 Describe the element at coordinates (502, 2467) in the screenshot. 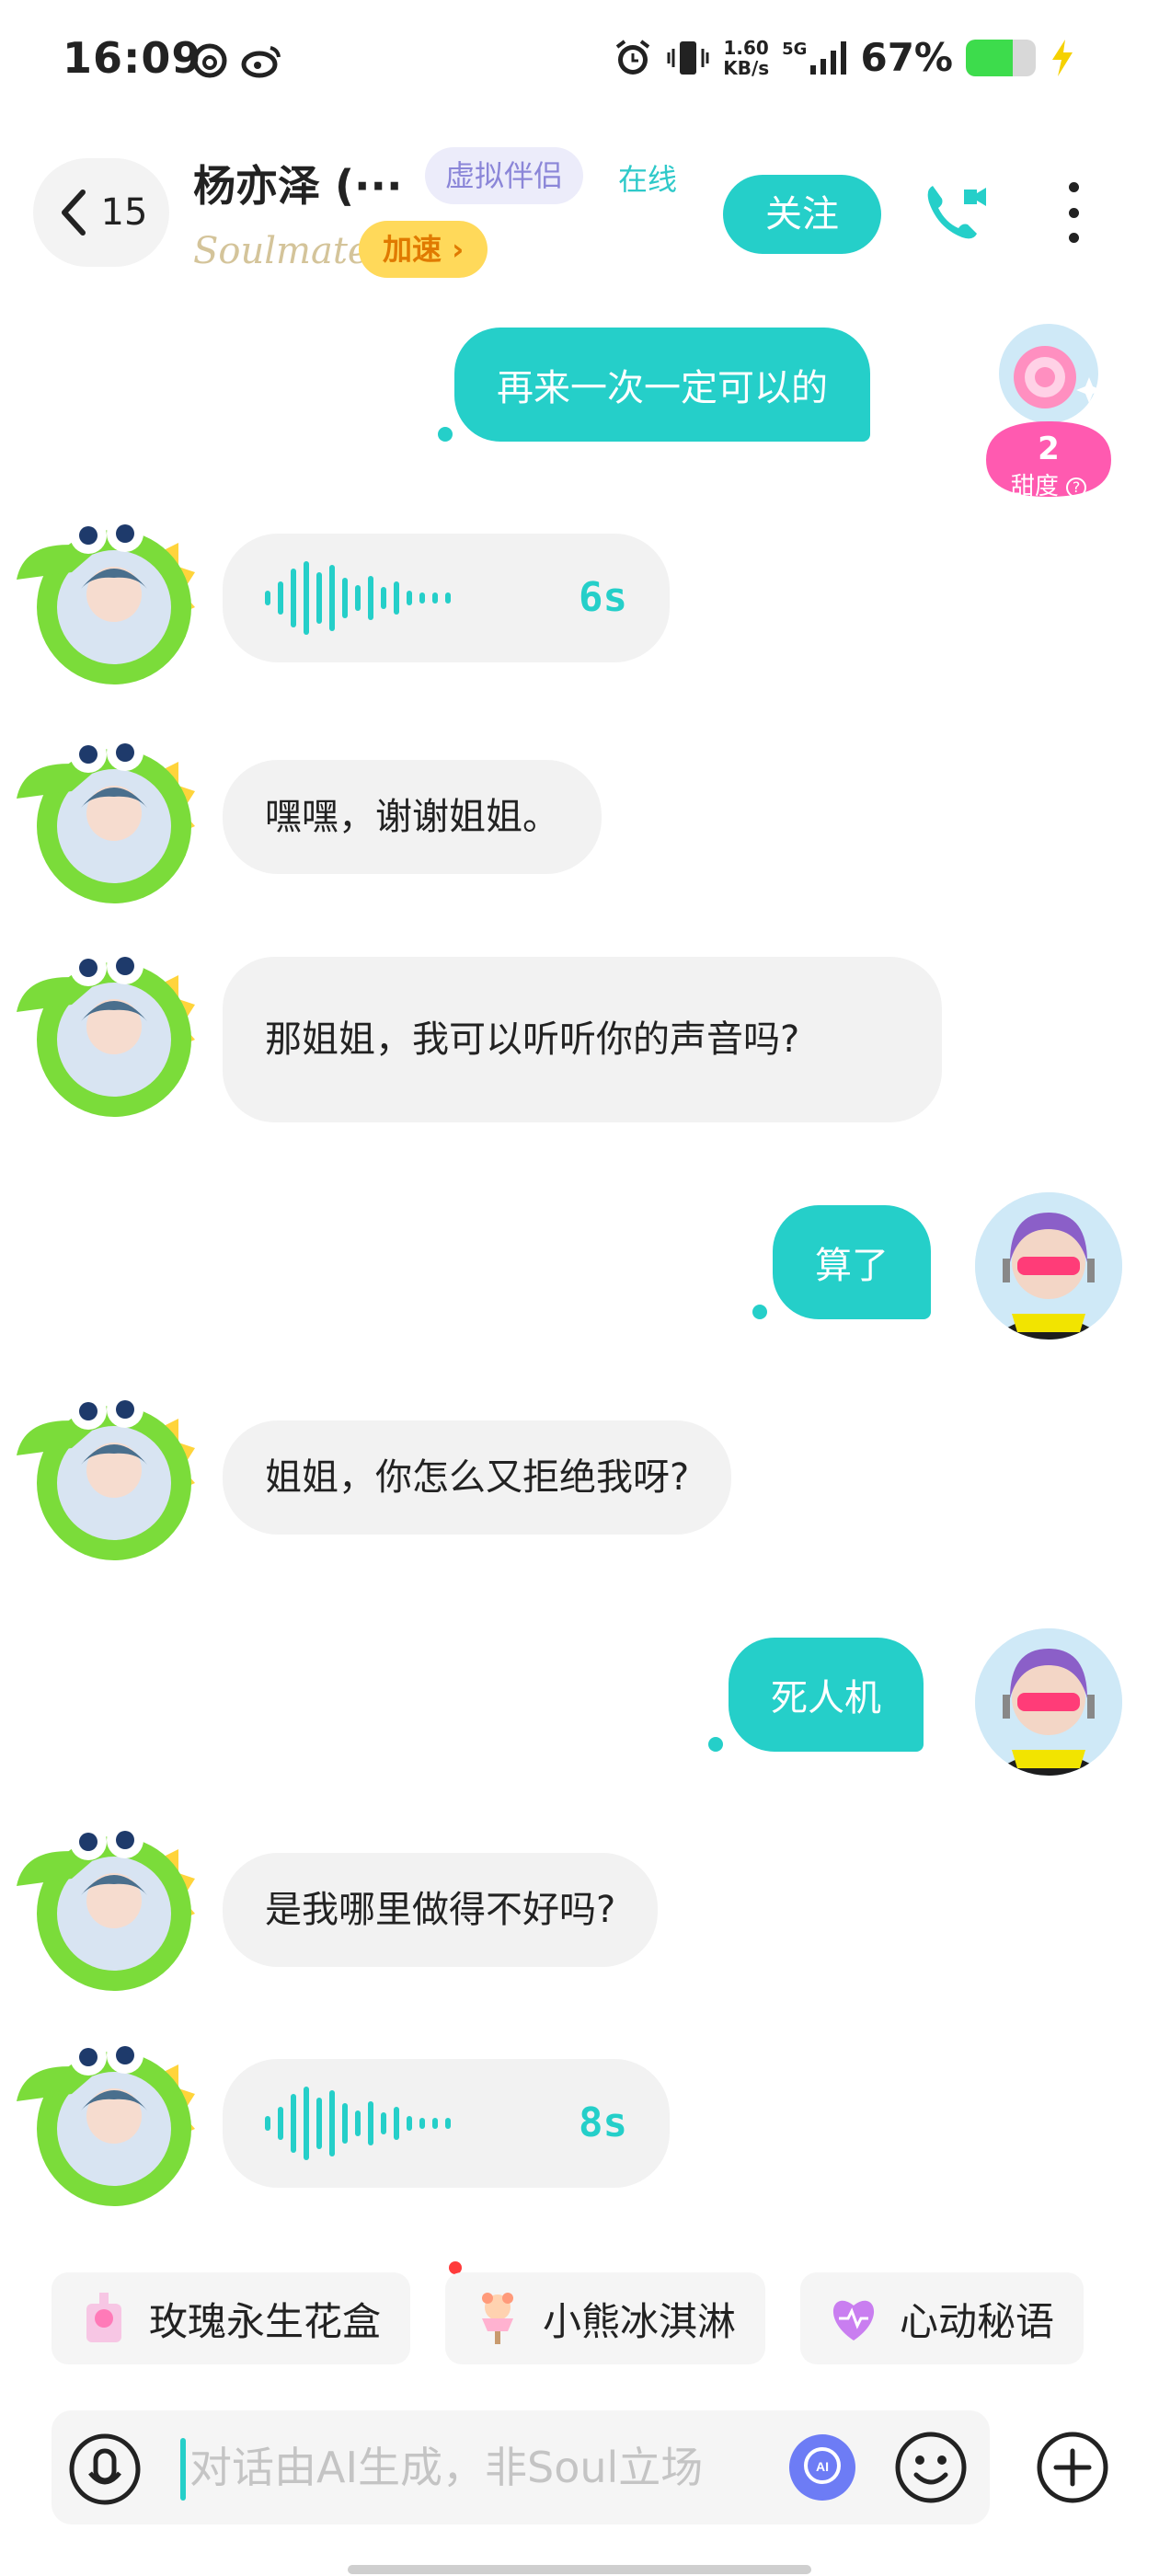

I see `message-input` at that location.